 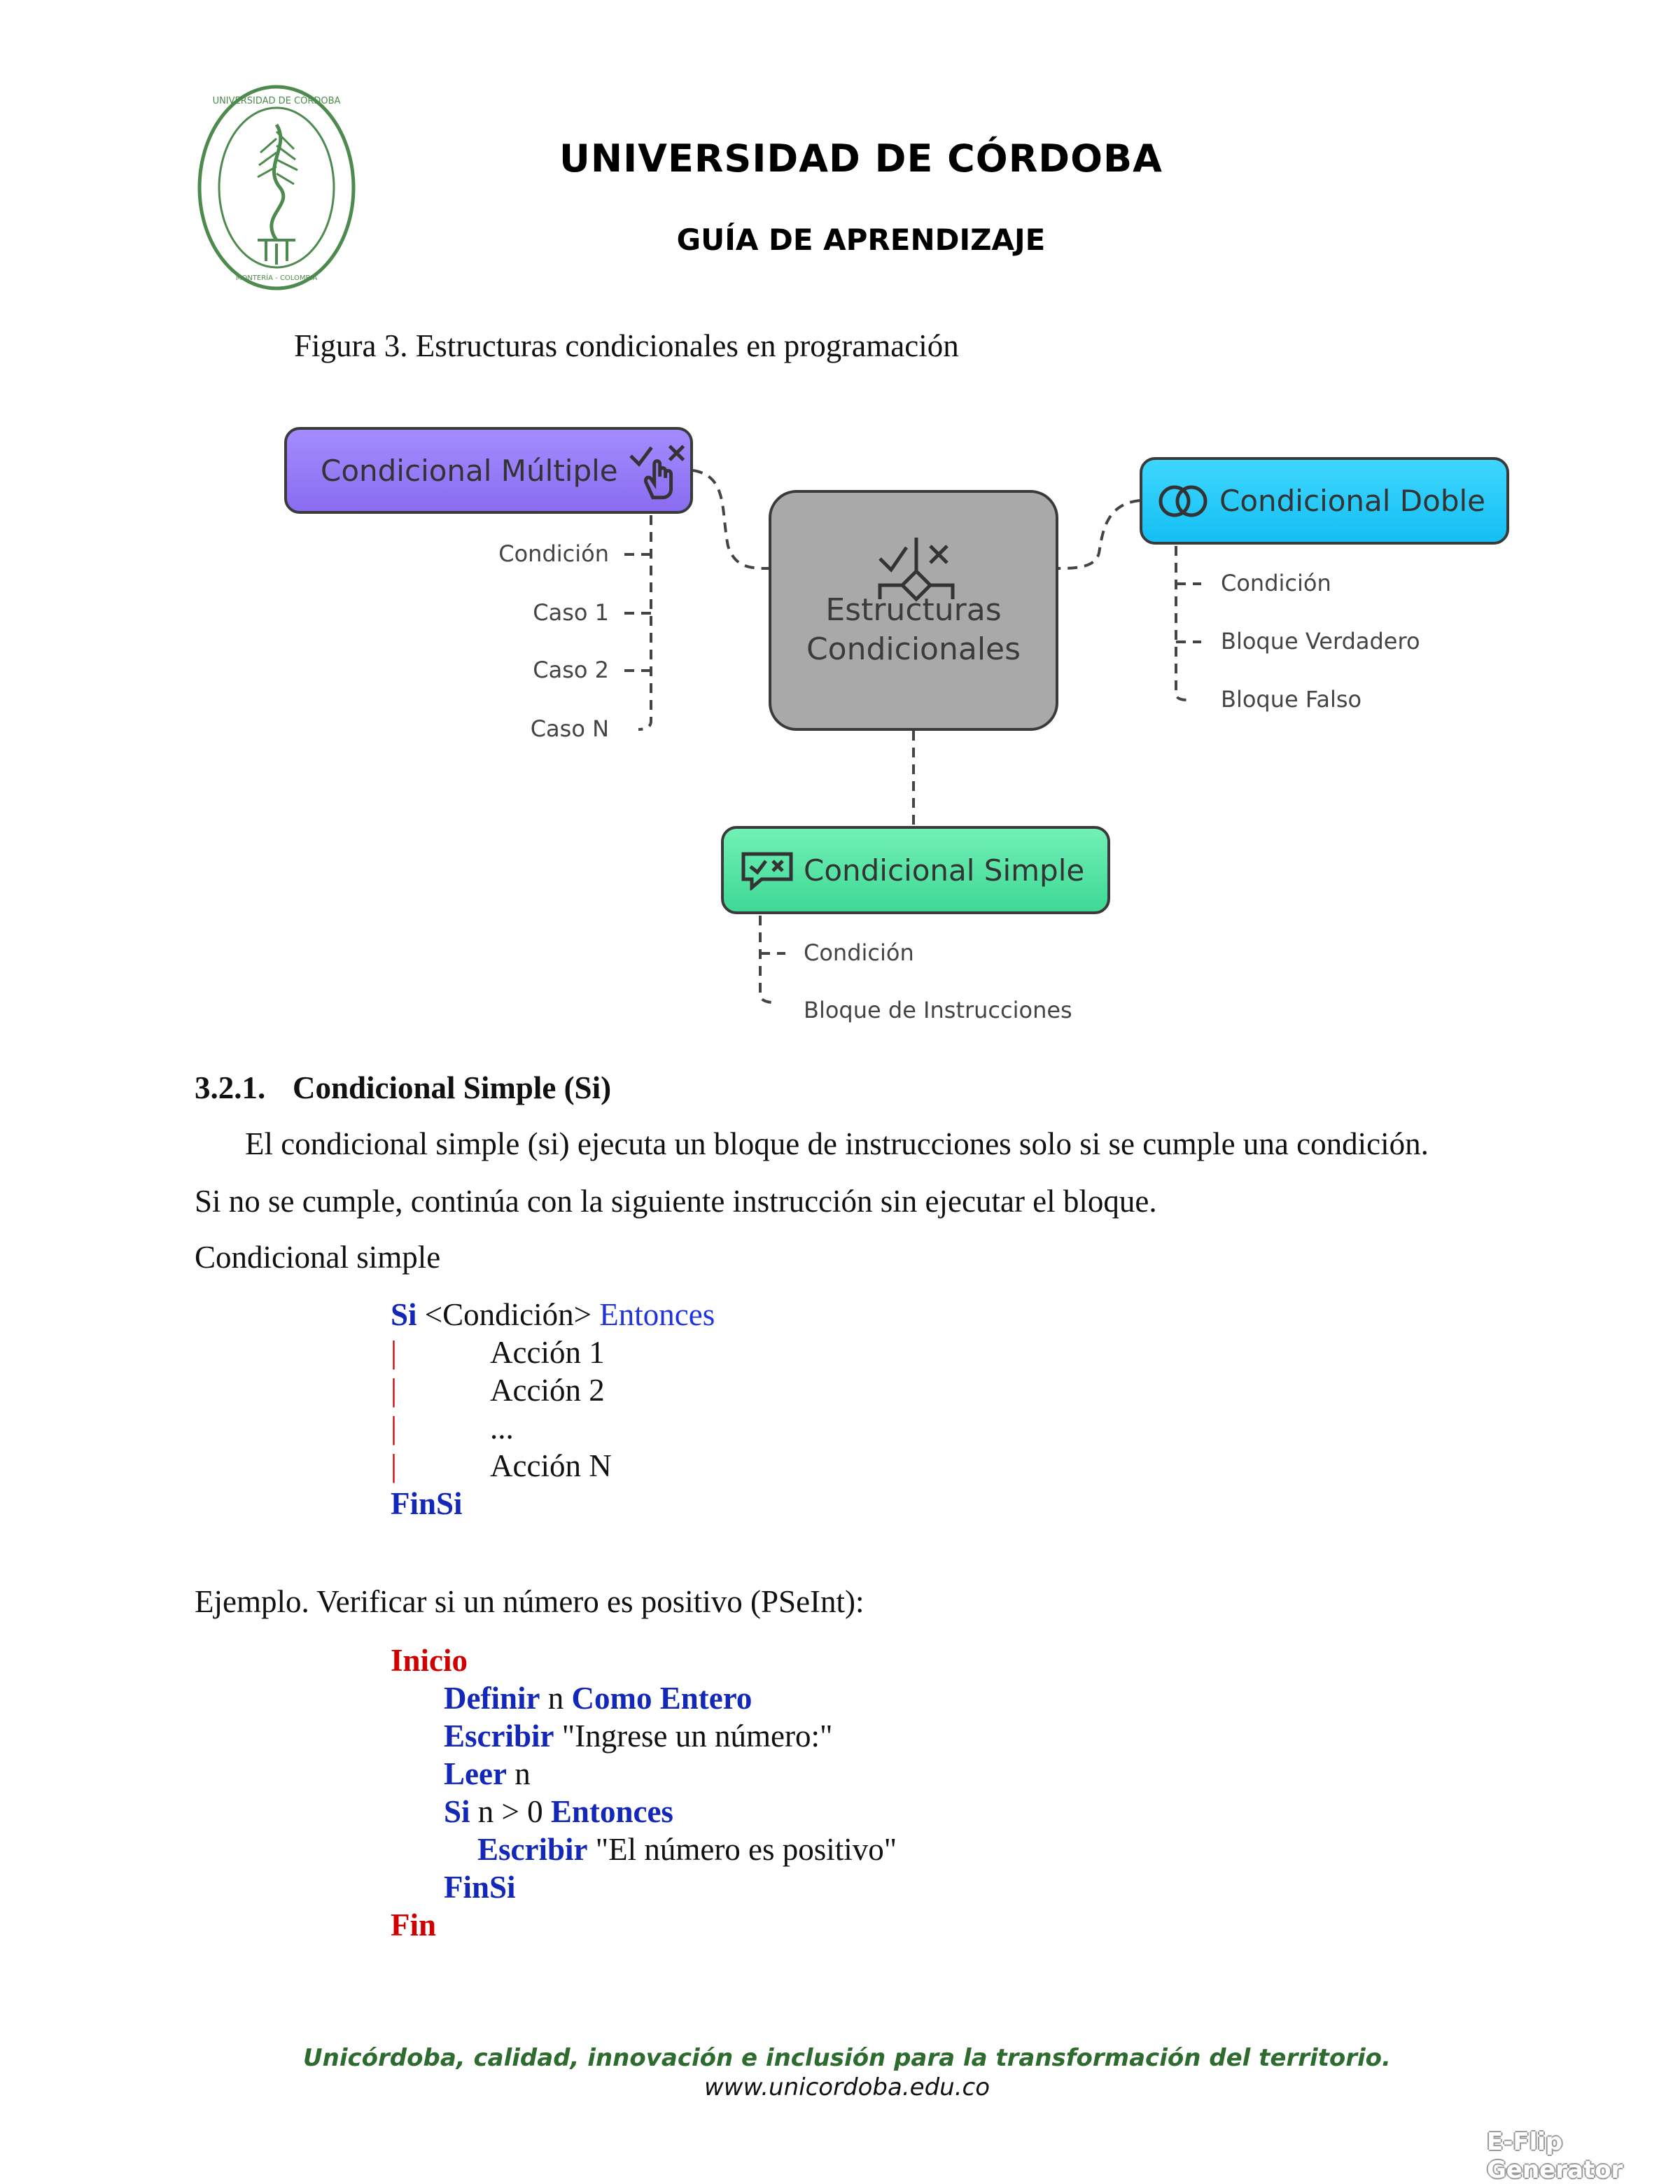 I want to click on leaf-multiple-caso-2: Caso 2, so click(x=571, y=670).